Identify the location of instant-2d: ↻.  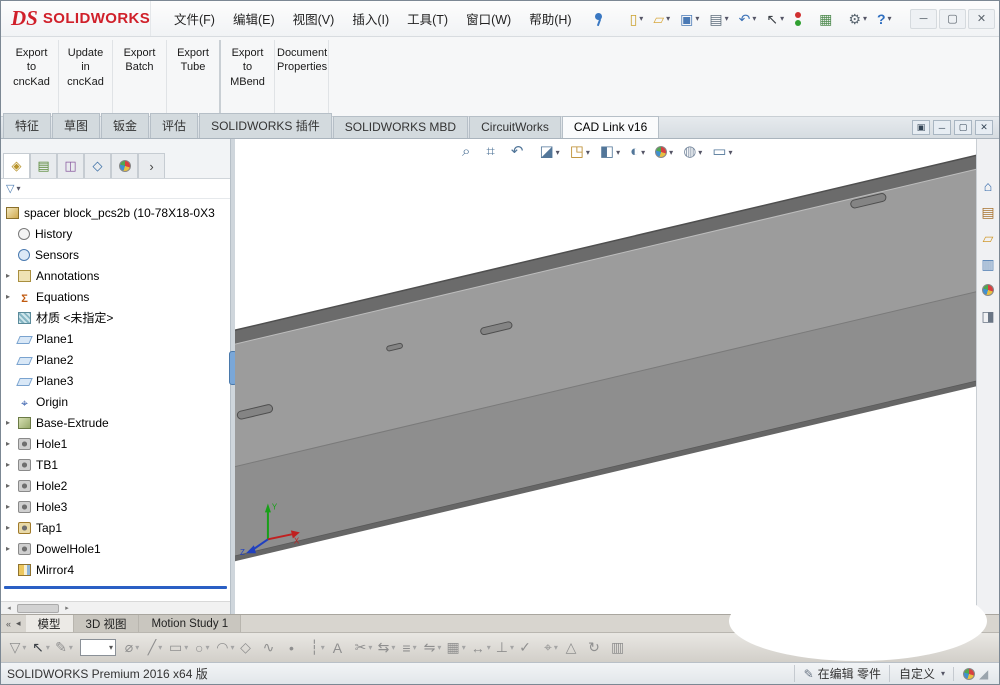
(597, 648).